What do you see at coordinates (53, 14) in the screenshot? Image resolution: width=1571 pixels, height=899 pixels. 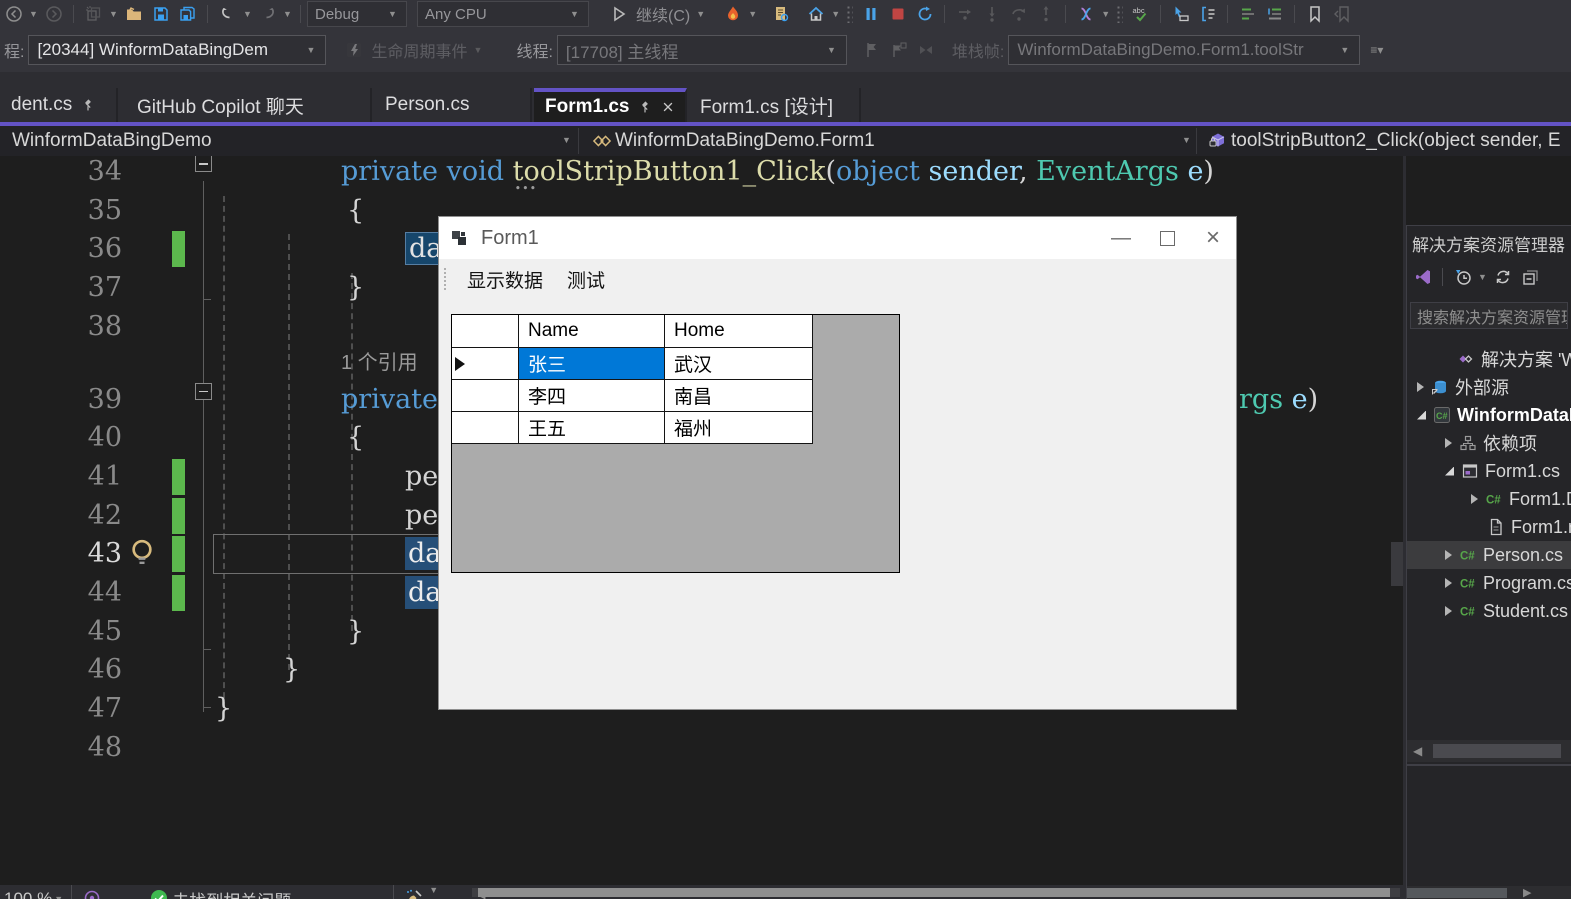 I see `nav-forward-icon` at bounding box center [53, 14].